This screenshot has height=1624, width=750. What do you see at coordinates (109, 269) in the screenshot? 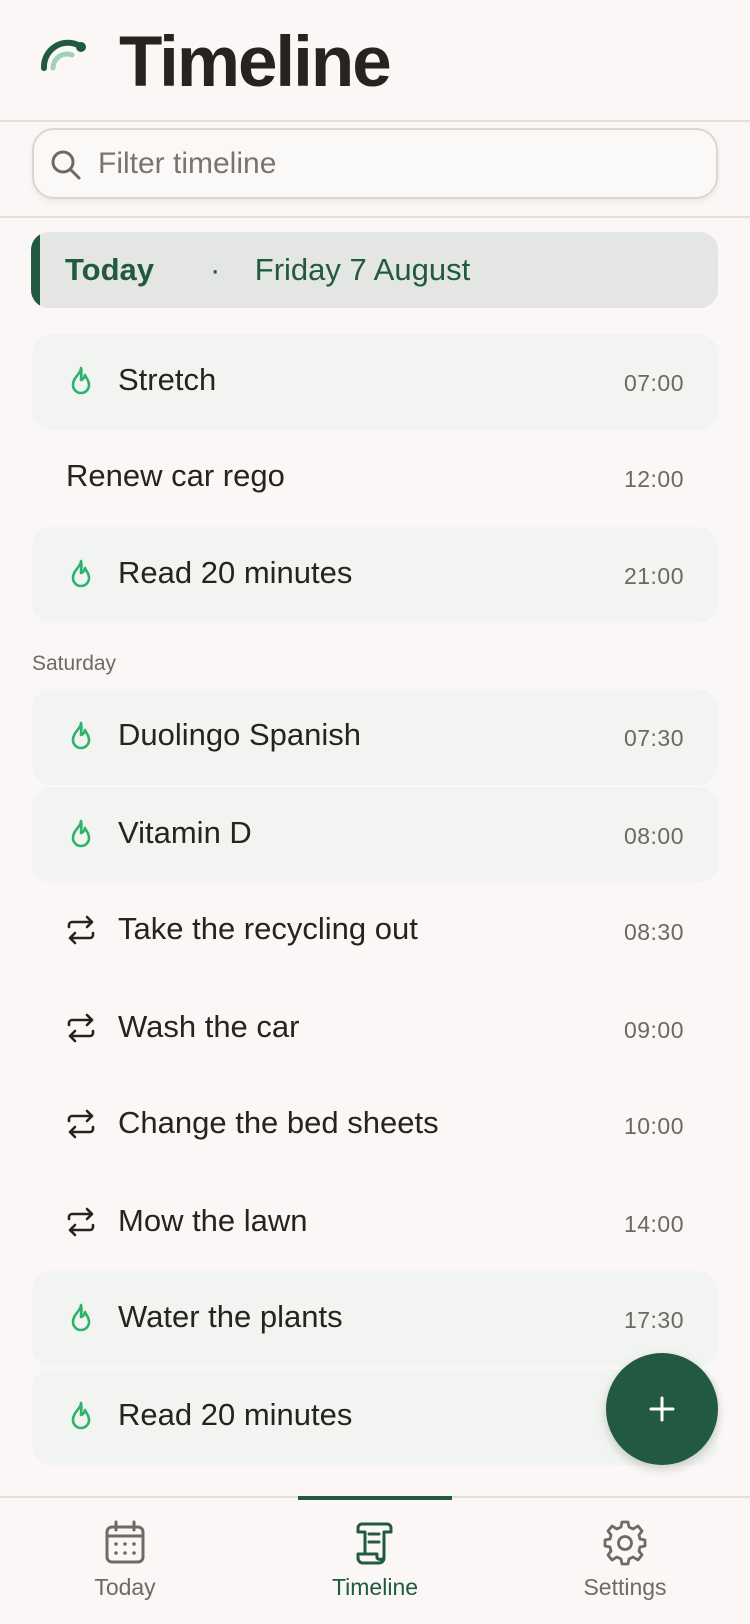
I see `today-label: Today` at bounding box center [109, 269].